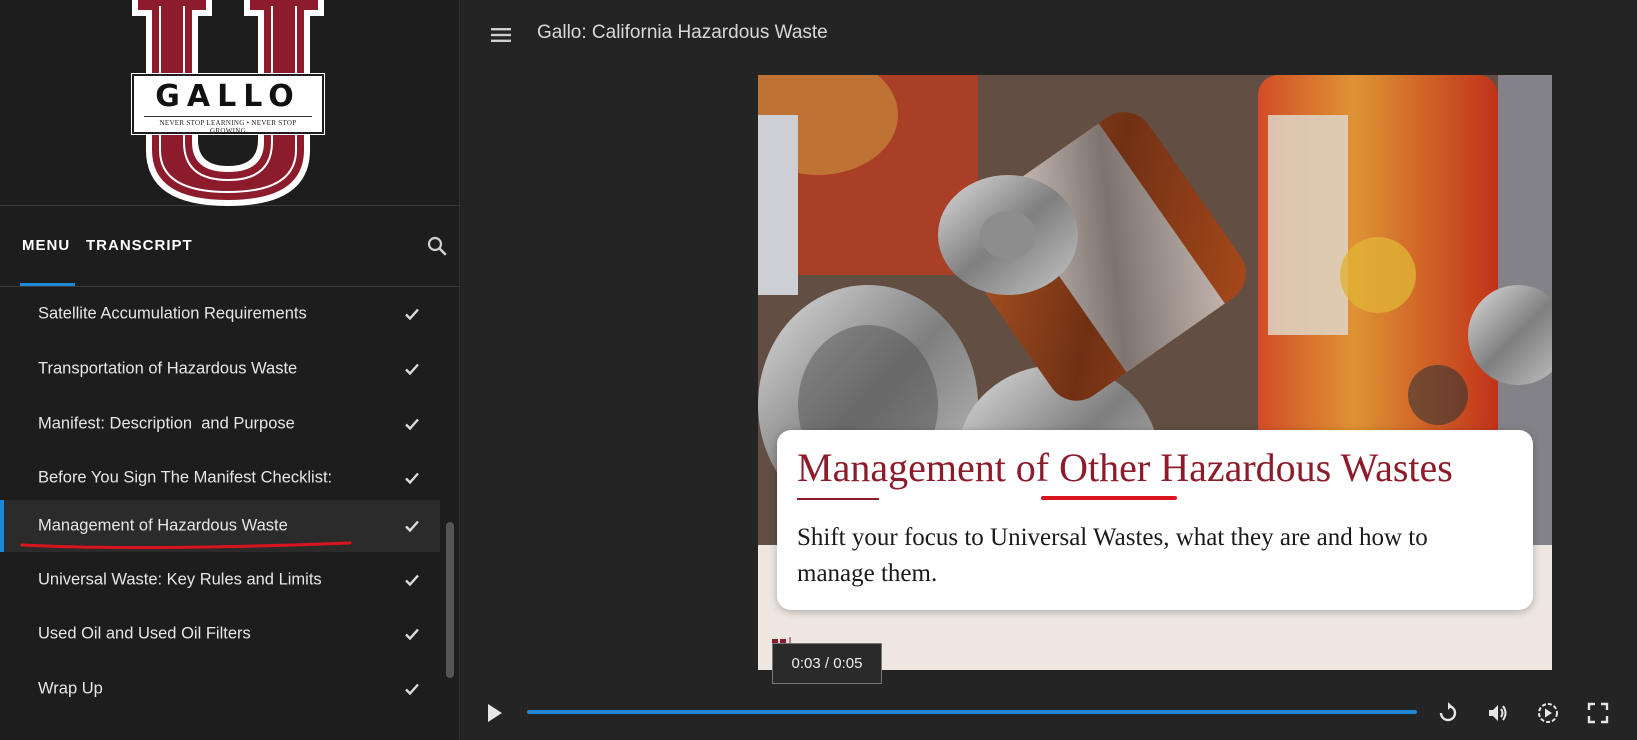 Image resolution: width=1637 pixels, height=740 pixels. I want to click on progress-bar, so click(972, 712).